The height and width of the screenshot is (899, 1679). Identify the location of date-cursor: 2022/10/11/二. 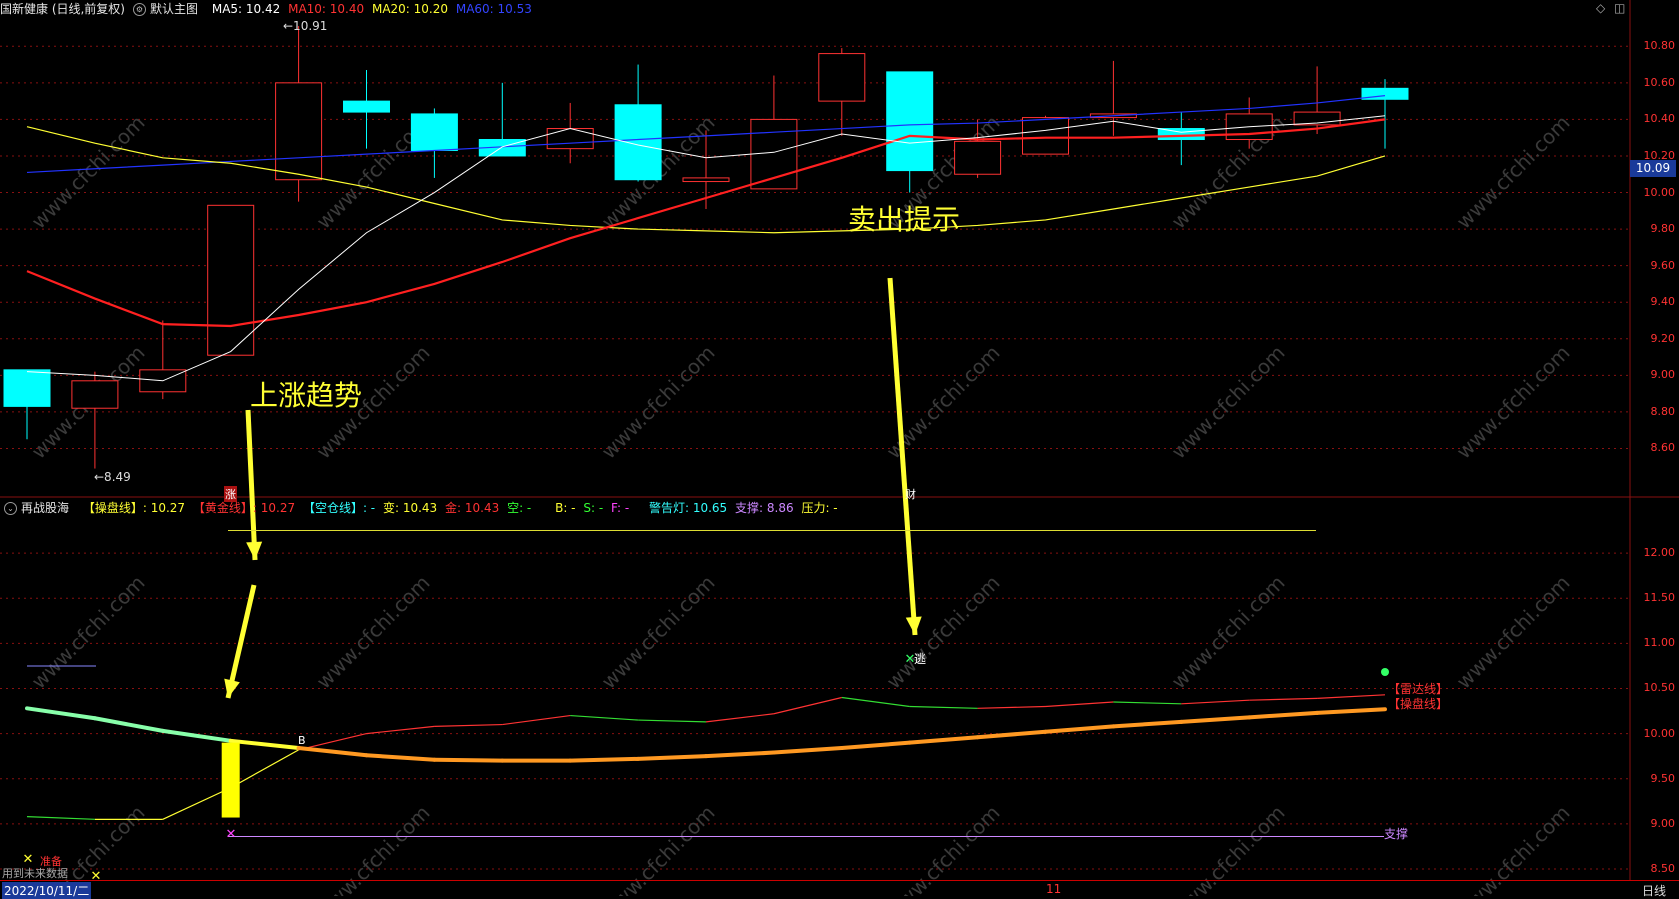
(47, 890).